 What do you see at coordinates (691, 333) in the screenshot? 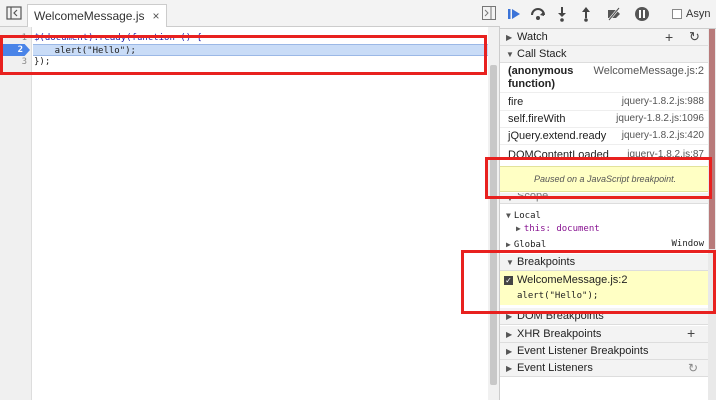
I see `add-xhr-breakpoint-icon: +` at bounding box center [691, 333].